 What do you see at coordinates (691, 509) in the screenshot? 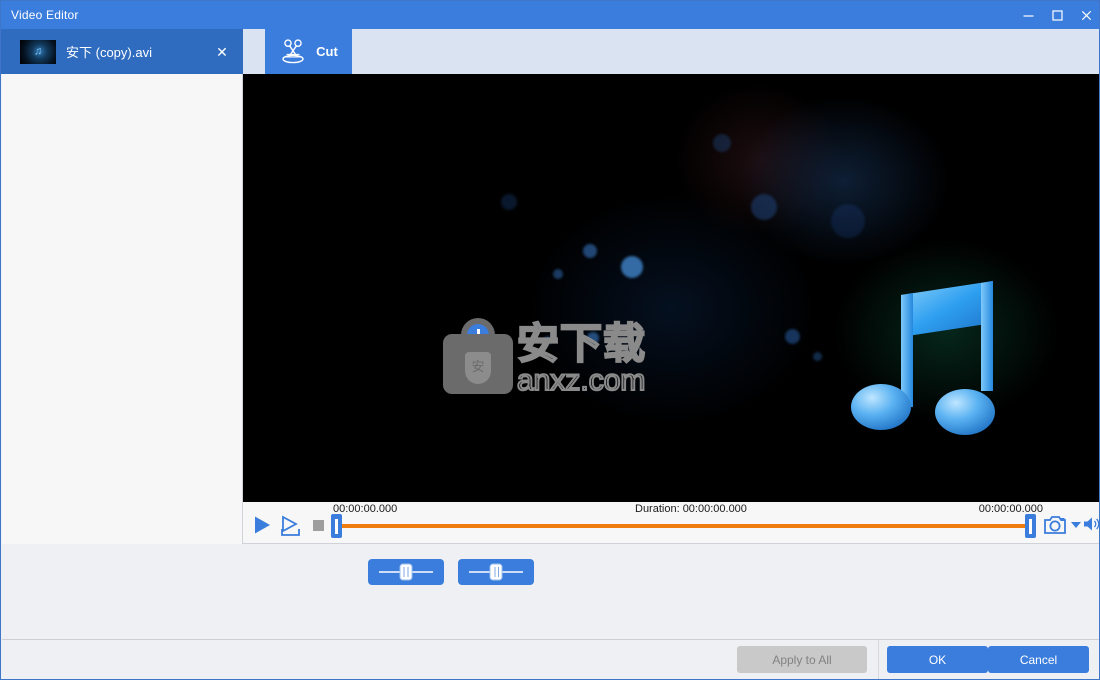
I see `timeline-duration: Duration: 00:00:00.000` at bounding box center [691, 509].